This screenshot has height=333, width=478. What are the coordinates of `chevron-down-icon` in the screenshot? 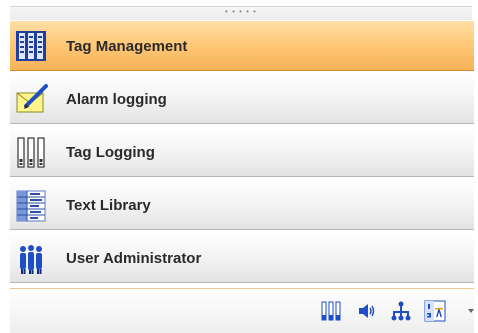 It's located at (471, 311).